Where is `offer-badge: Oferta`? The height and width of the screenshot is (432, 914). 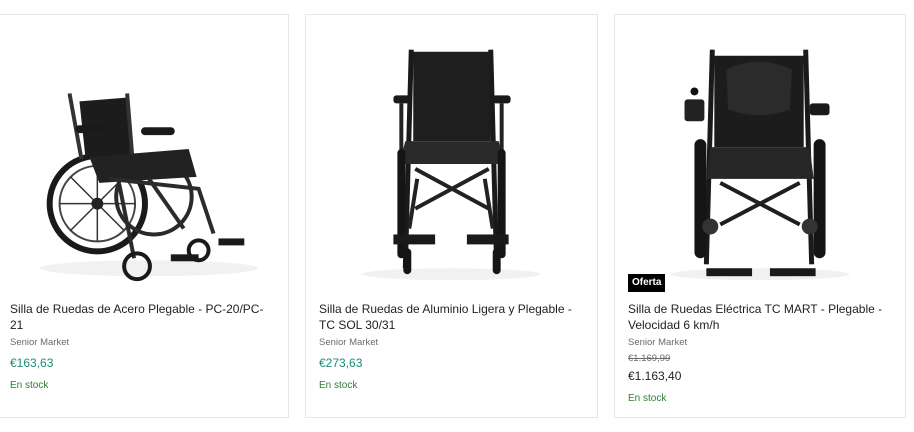
offer-badge: Oferta is located at coordinates (647, 283).